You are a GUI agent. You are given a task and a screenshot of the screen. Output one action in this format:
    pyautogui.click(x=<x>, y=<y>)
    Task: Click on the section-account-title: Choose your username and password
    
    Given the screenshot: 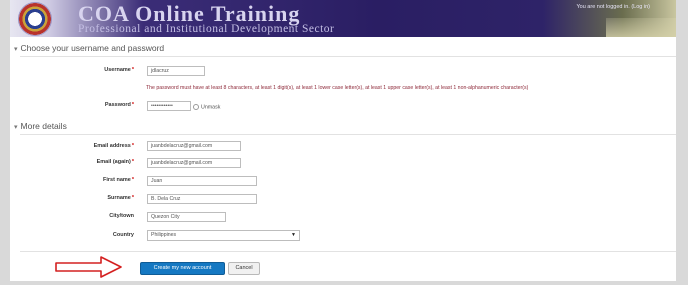 What is the action you would take?
    pyautogui.click(x=92, y=48)
    